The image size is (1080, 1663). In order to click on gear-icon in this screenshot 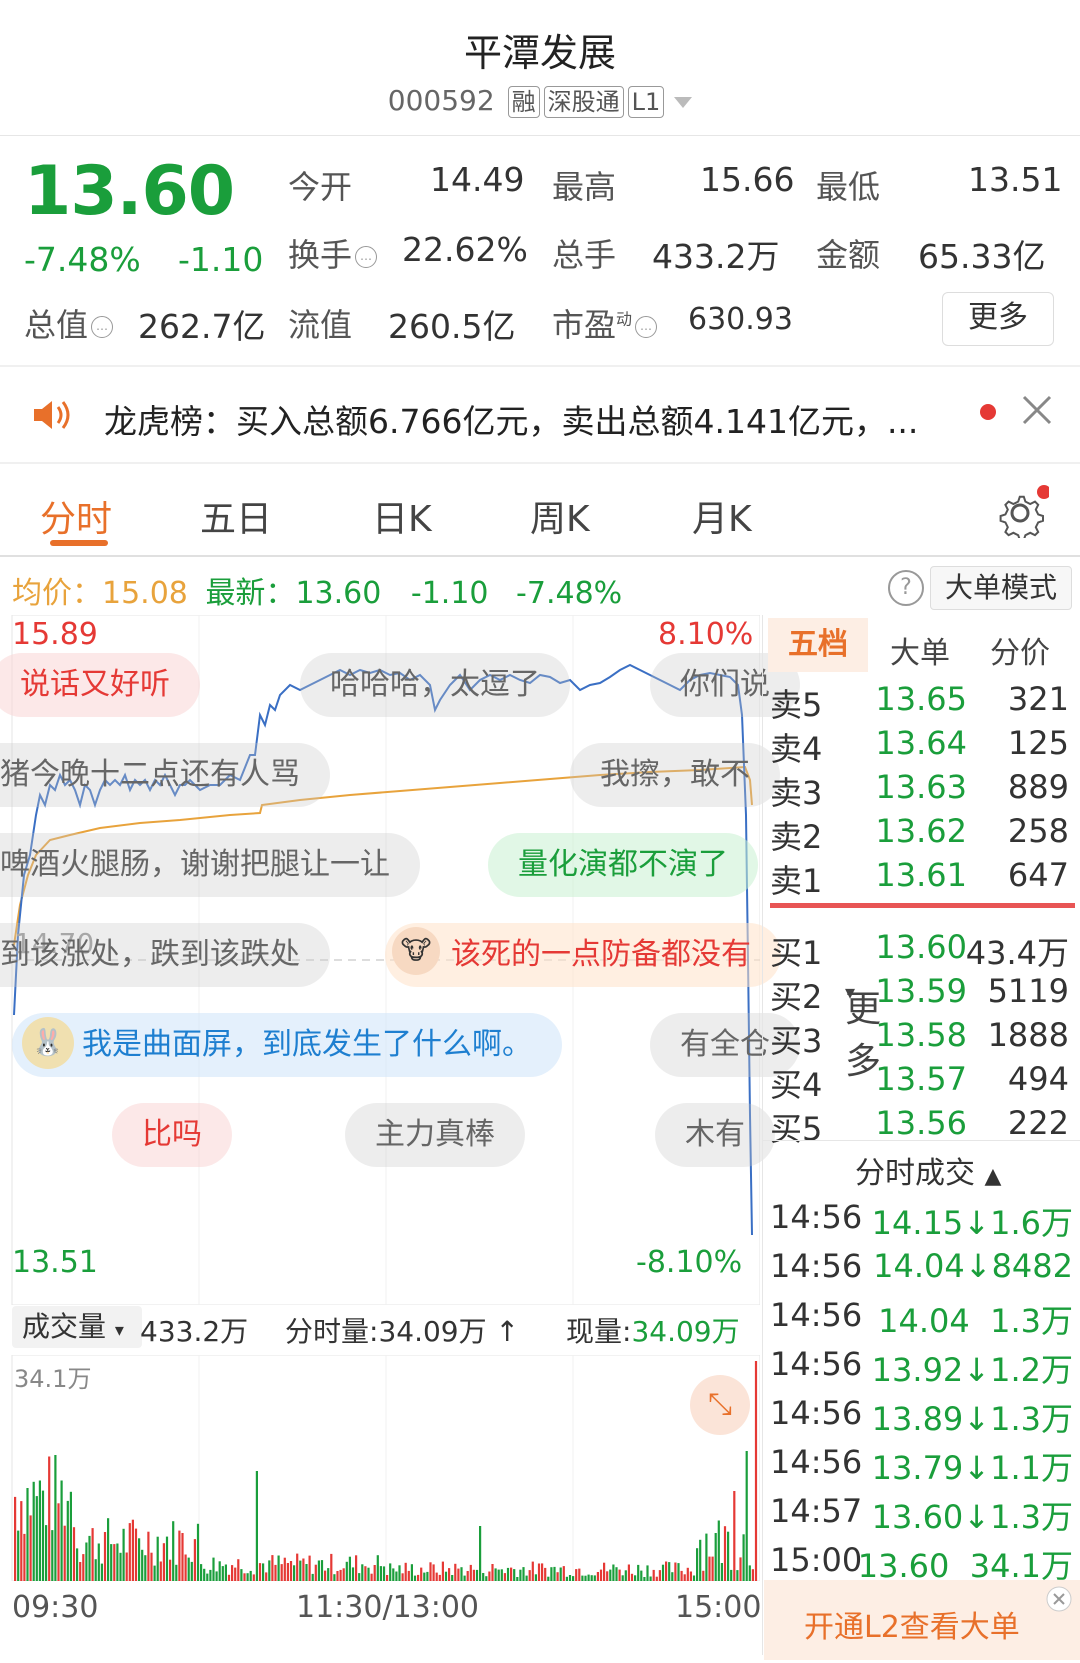, I will do `click(1023, 513)`.